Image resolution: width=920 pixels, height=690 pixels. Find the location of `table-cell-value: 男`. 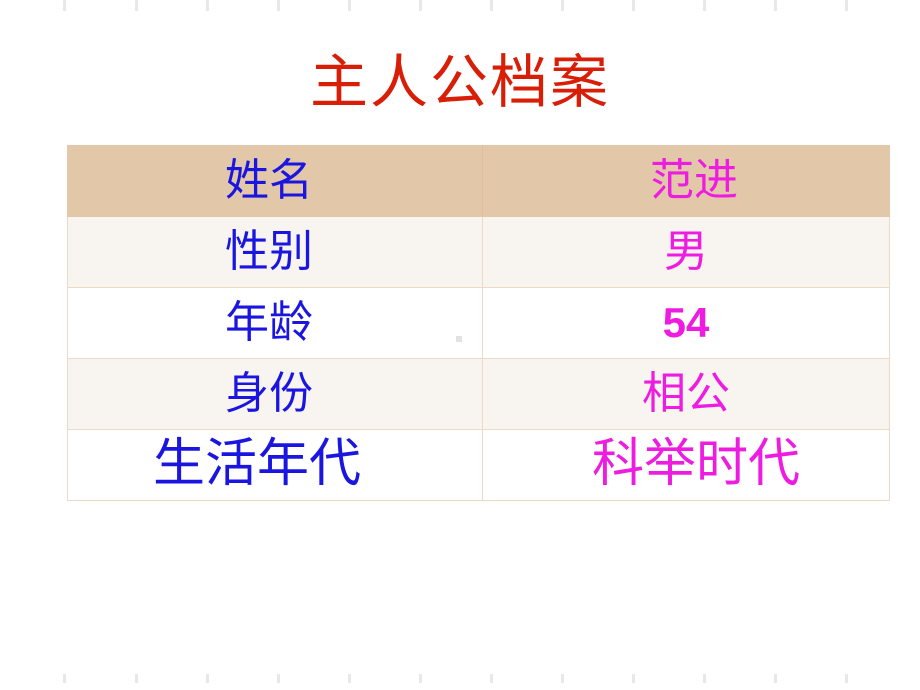

table-cell-value: 男 is located at coordinates (686, 252).